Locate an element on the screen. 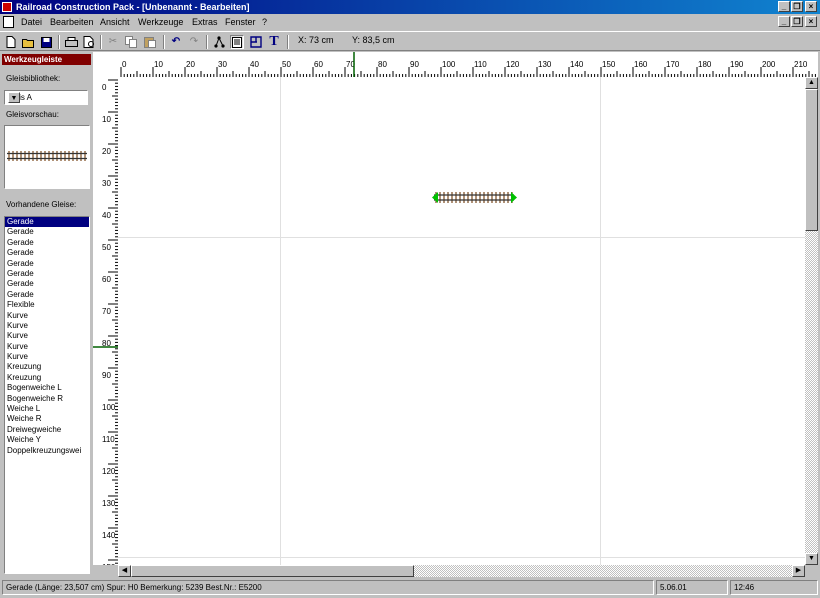  x-tick-label: 210 is located at coordinates (801, 64).